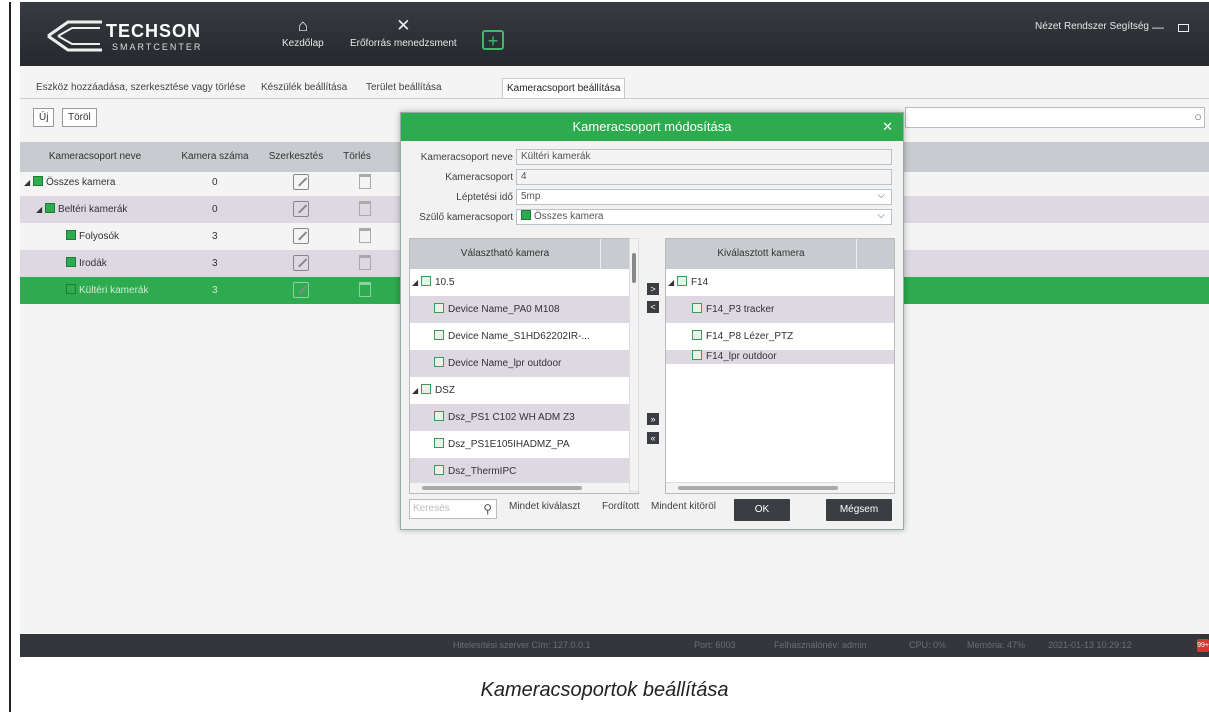  What do you see at coordinates (80, 182) in the screenshot?
I see `group-name: Összes kamera` at bounding box center [80, 182].